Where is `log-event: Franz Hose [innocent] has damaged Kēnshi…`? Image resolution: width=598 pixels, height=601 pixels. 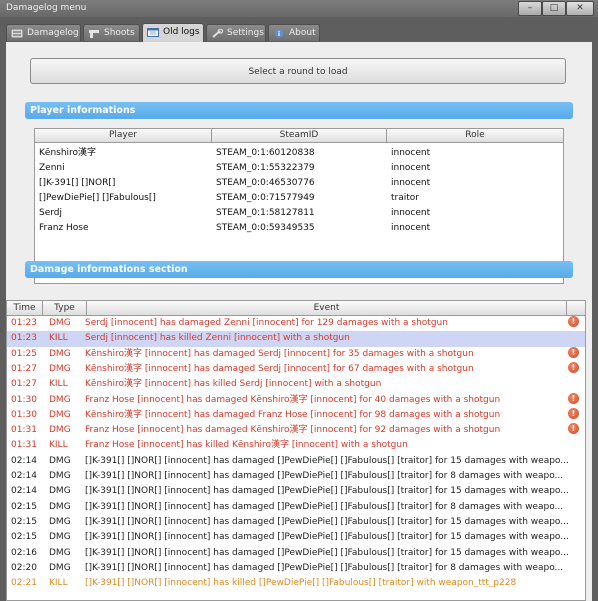 log-event: Franz Hose [innocent] has damaged Kēnshi… is located at coordinates (293, 399).